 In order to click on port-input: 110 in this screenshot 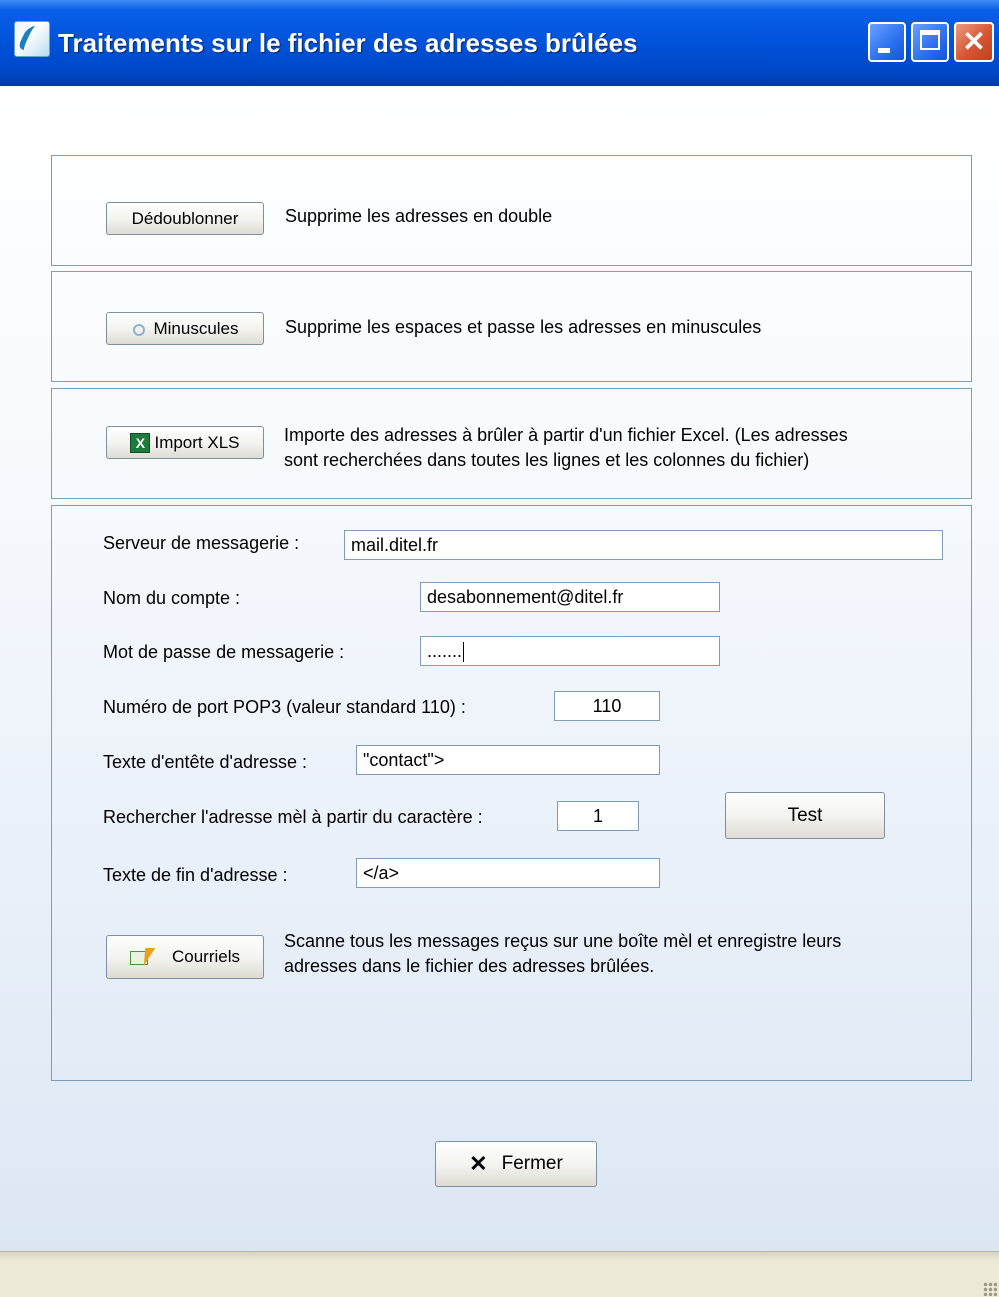, I will do `click(607, 706)`.